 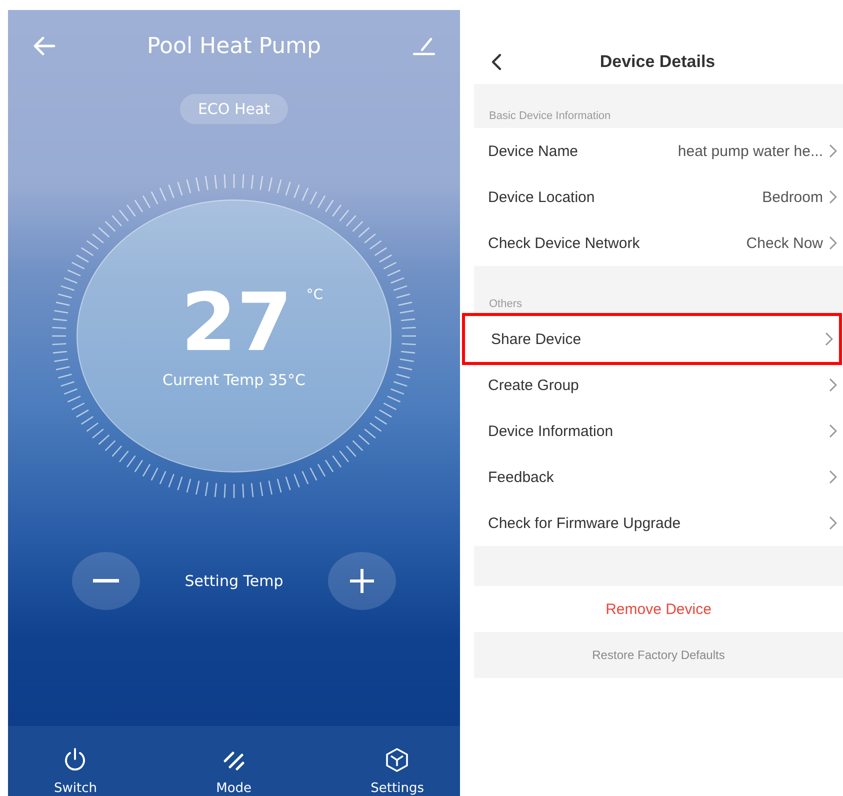 I want to click on mode-badge: ECO Heat, so click(x=234, y=109).